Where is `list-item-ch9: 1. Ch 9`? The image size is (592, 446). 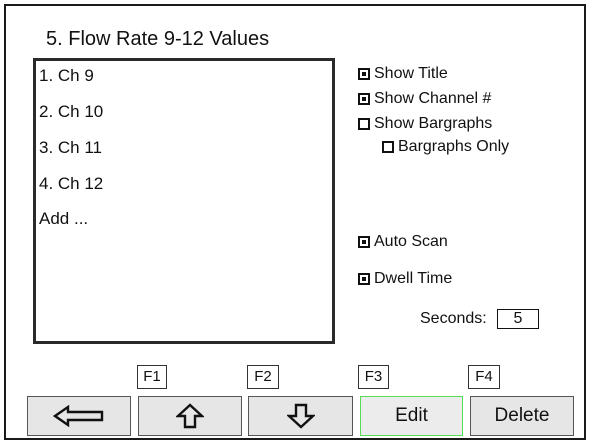 list-item-ch9: 1. Ch 9 is located at coordinates (66, 76).